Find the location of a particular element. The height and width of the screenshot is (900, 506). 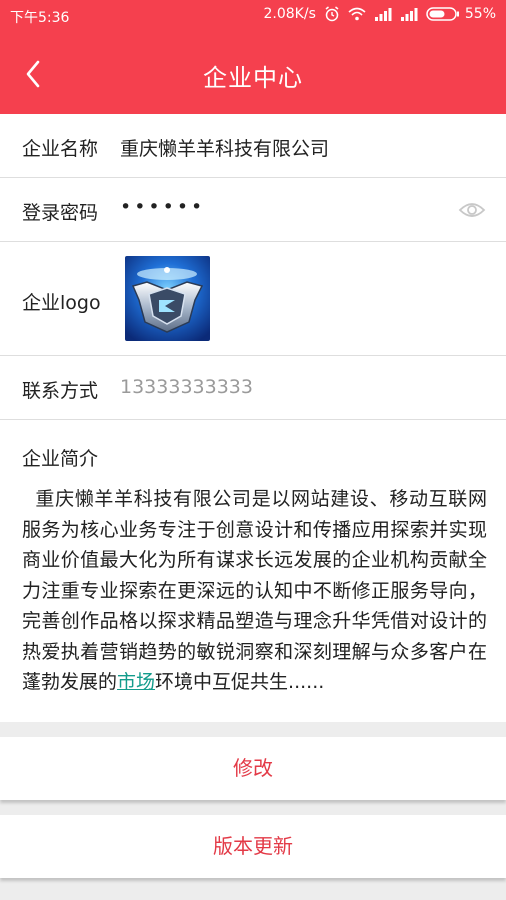

intro-market-link: 市场 is located at coordinates (136, 682).